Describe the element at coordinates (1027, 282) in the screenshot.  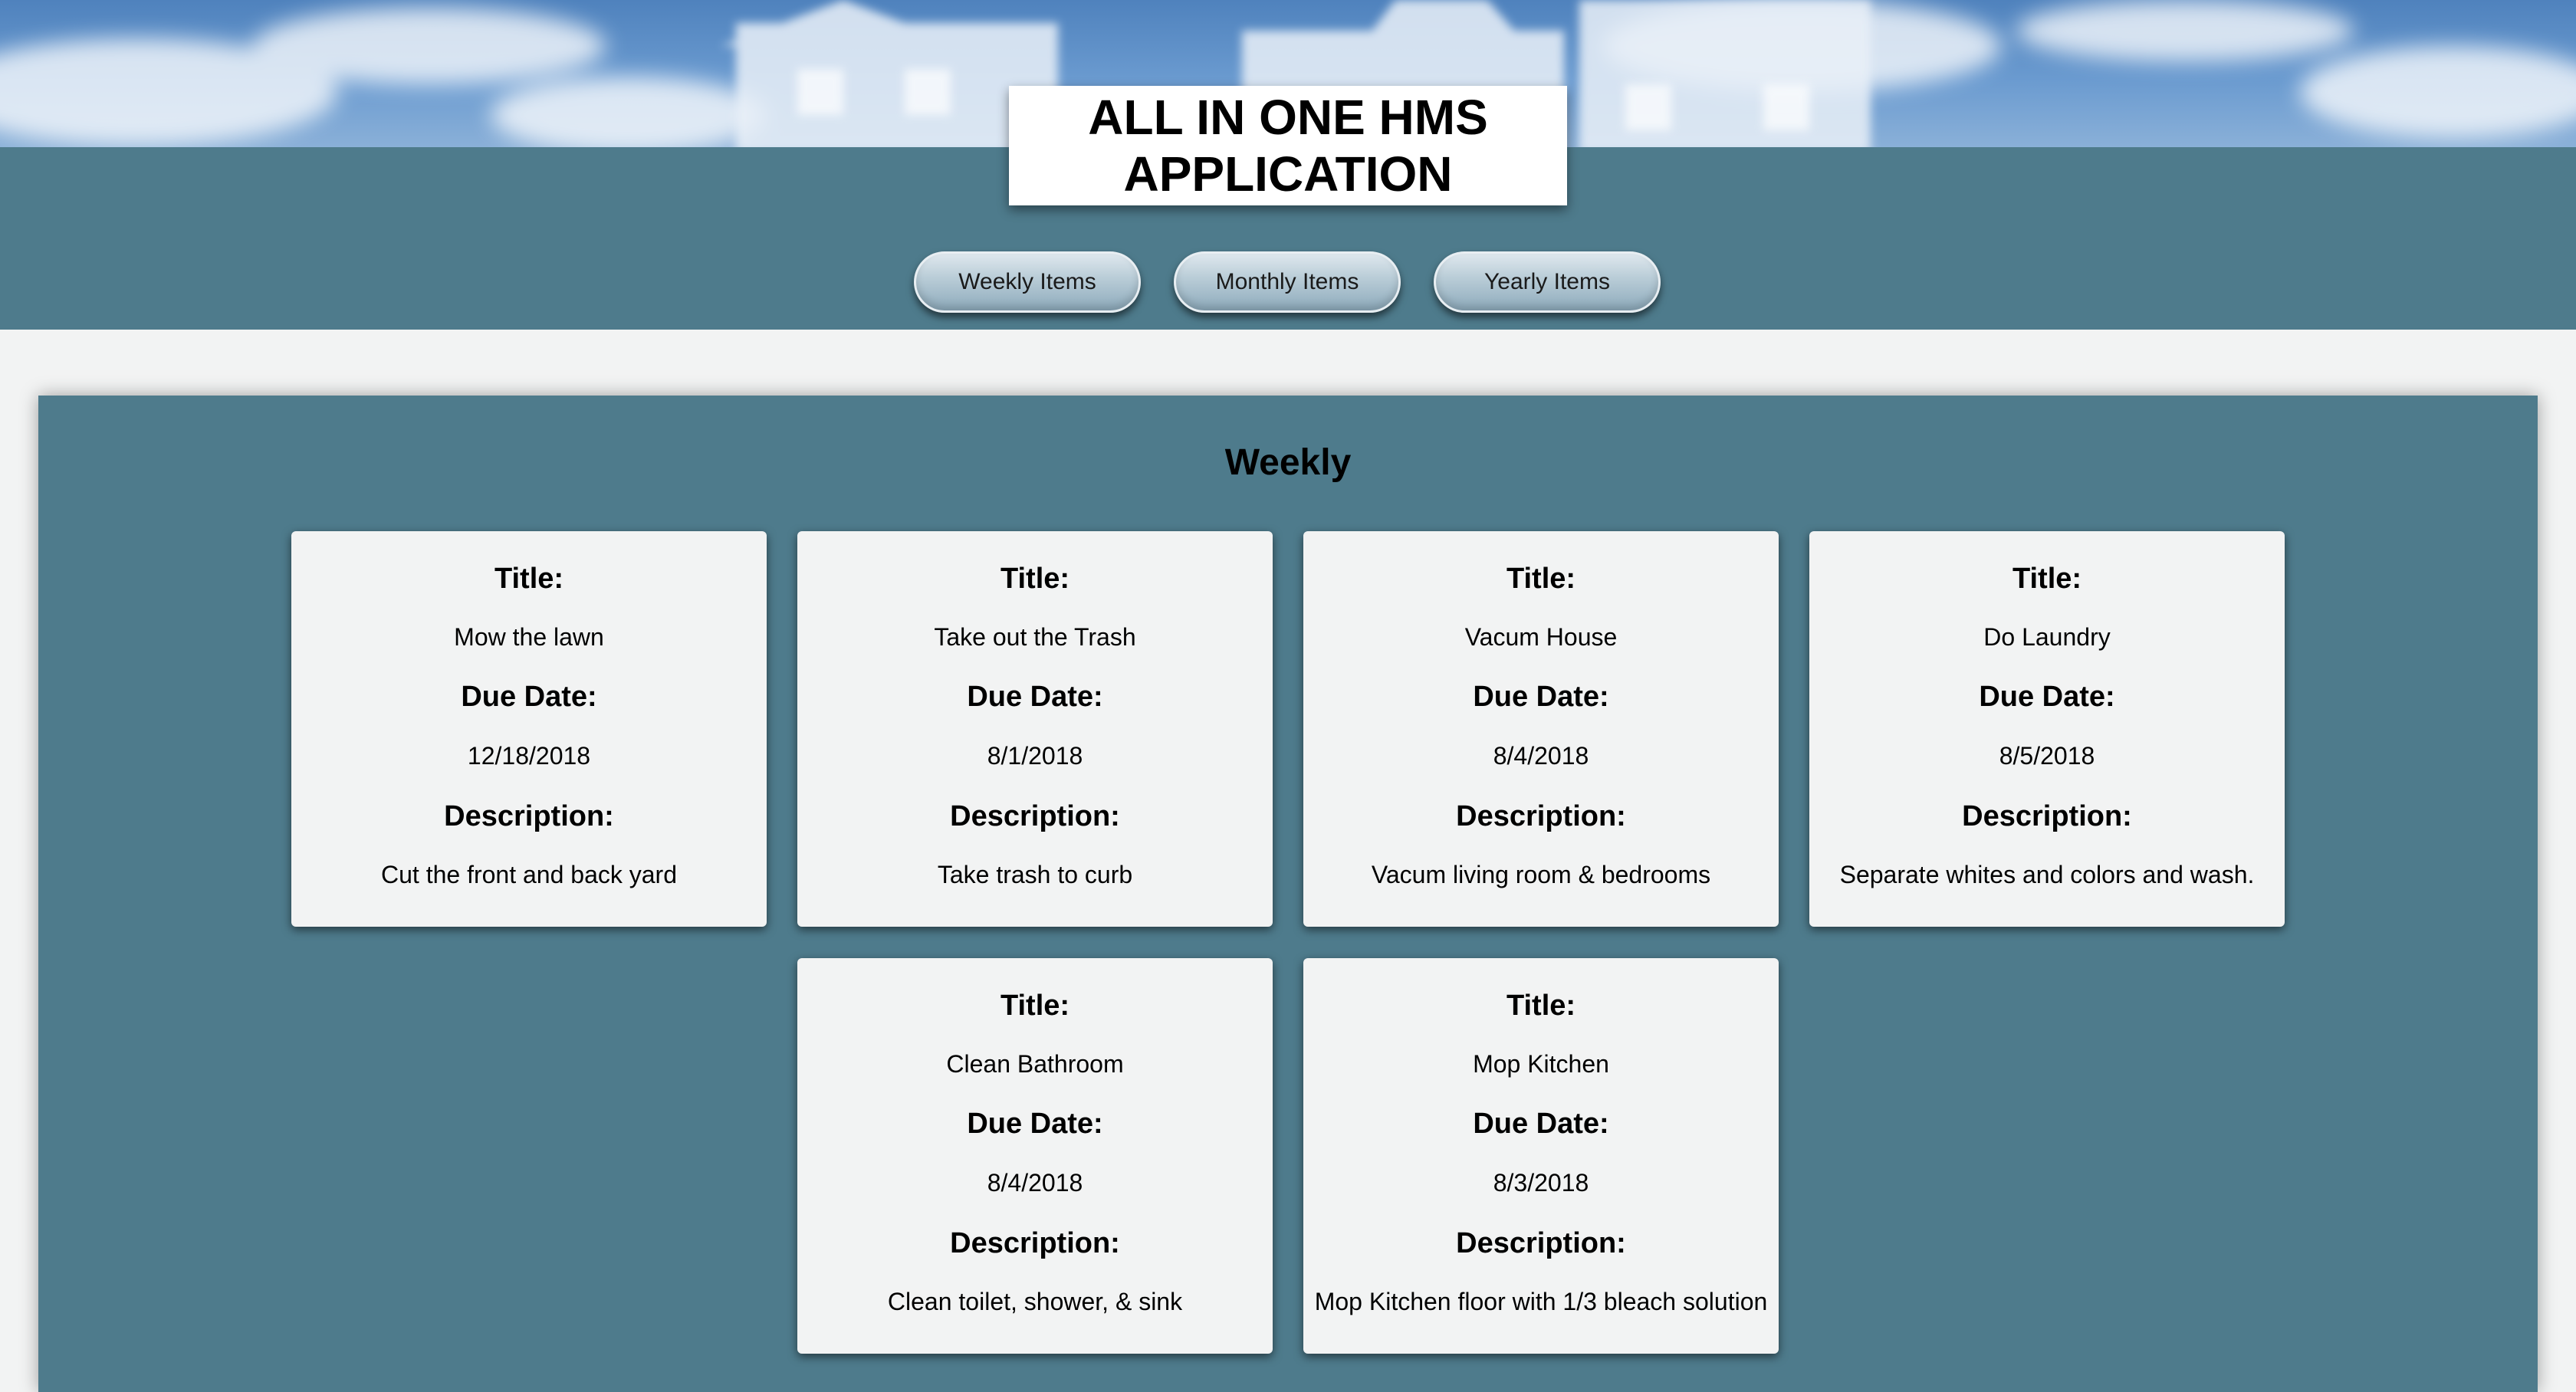
I see `weekly-items-button: Weekly Items` at that location.